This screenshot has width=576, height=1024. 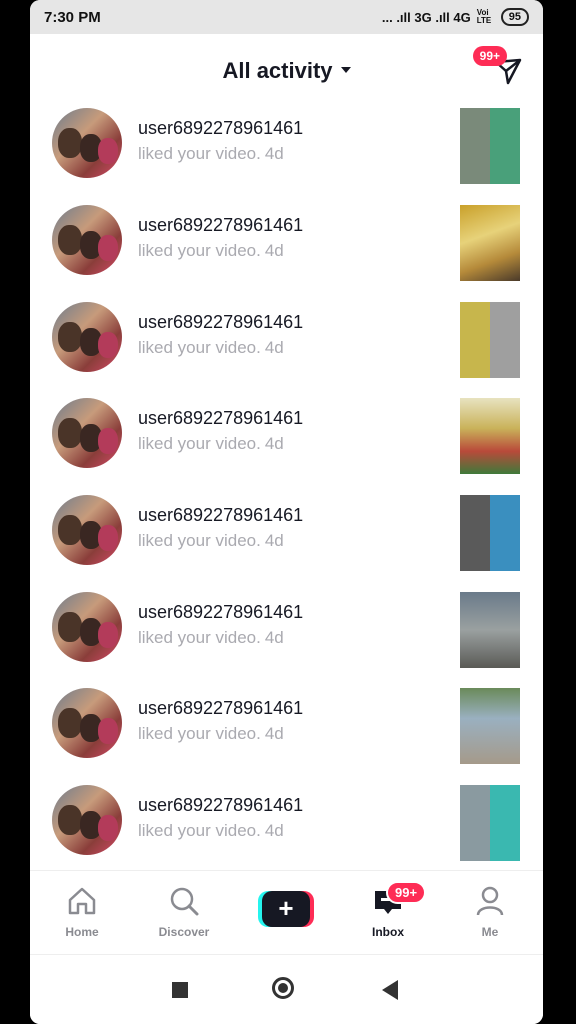 I want to click on home-circle-icon, so click(x=283, y=988).